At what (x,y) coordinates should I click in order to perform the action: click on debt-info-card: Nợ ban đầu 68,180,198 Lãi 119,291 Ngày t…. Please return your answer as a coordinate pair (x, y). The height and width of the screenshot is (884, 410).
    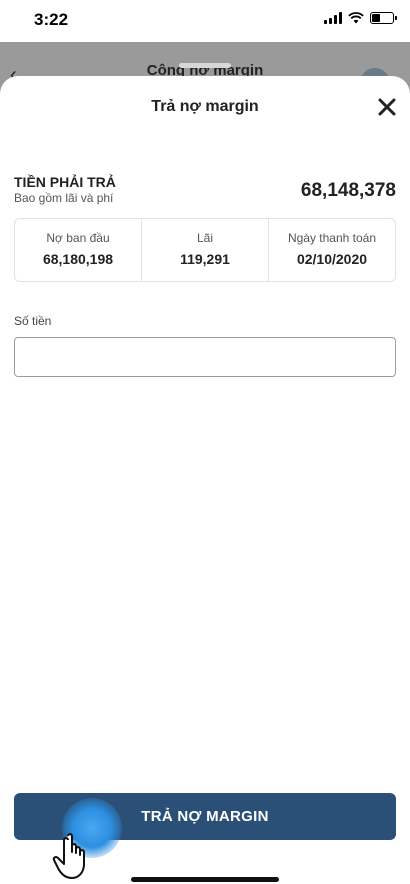
    Looking at the image, I should click on (205, 250).